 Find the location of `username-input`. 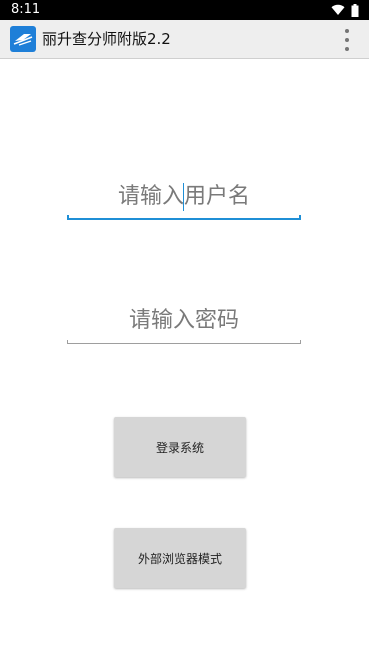

username-input is located at coordinates (184, 196).